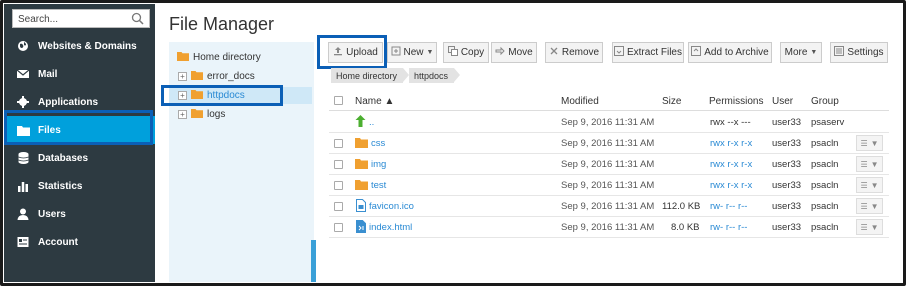  What do you see at coordinates (137, 20) in the screenshot?
I see `search-icon` at bounding box center [137, 20].